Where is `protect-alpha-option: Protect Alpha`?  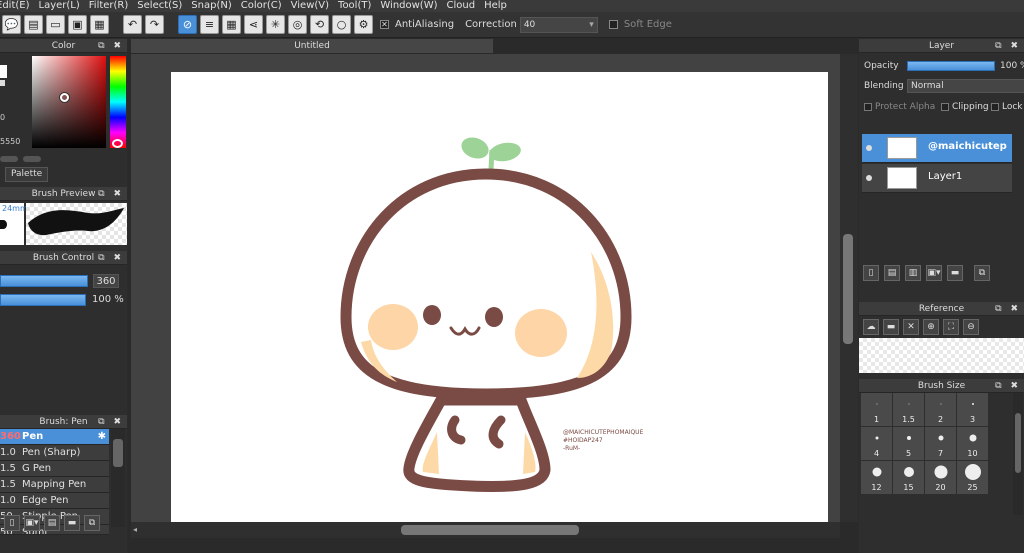
protect-alpha-option: Protect Alpha is located at coordinates (899, 107).